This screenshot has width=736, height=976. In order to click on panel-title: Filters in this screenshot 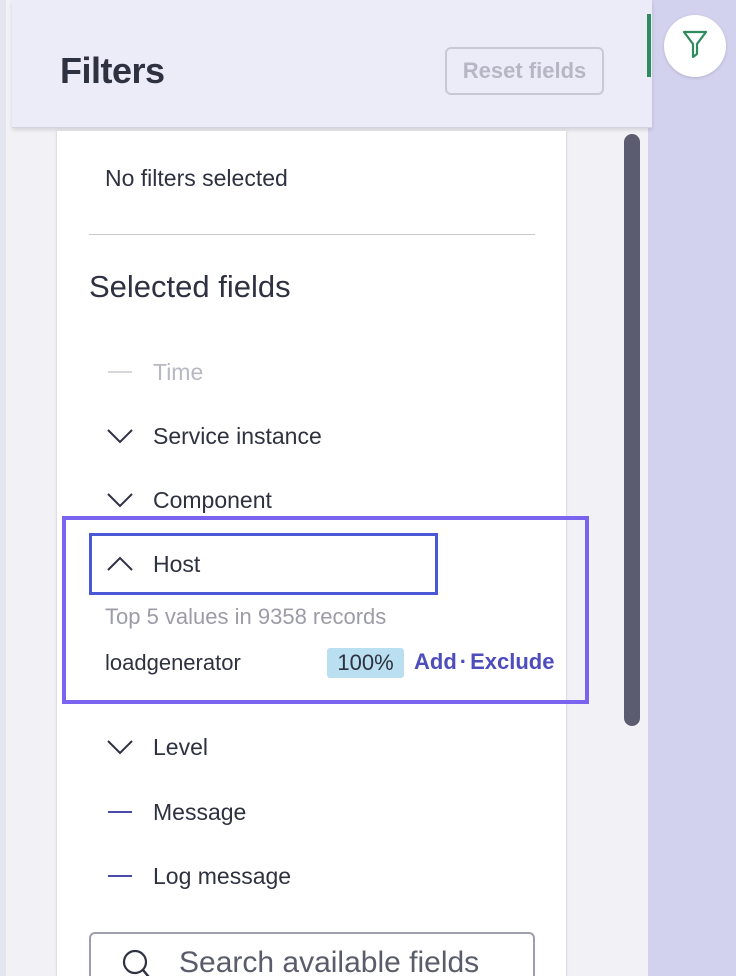, I will do `click(112, 70)`.